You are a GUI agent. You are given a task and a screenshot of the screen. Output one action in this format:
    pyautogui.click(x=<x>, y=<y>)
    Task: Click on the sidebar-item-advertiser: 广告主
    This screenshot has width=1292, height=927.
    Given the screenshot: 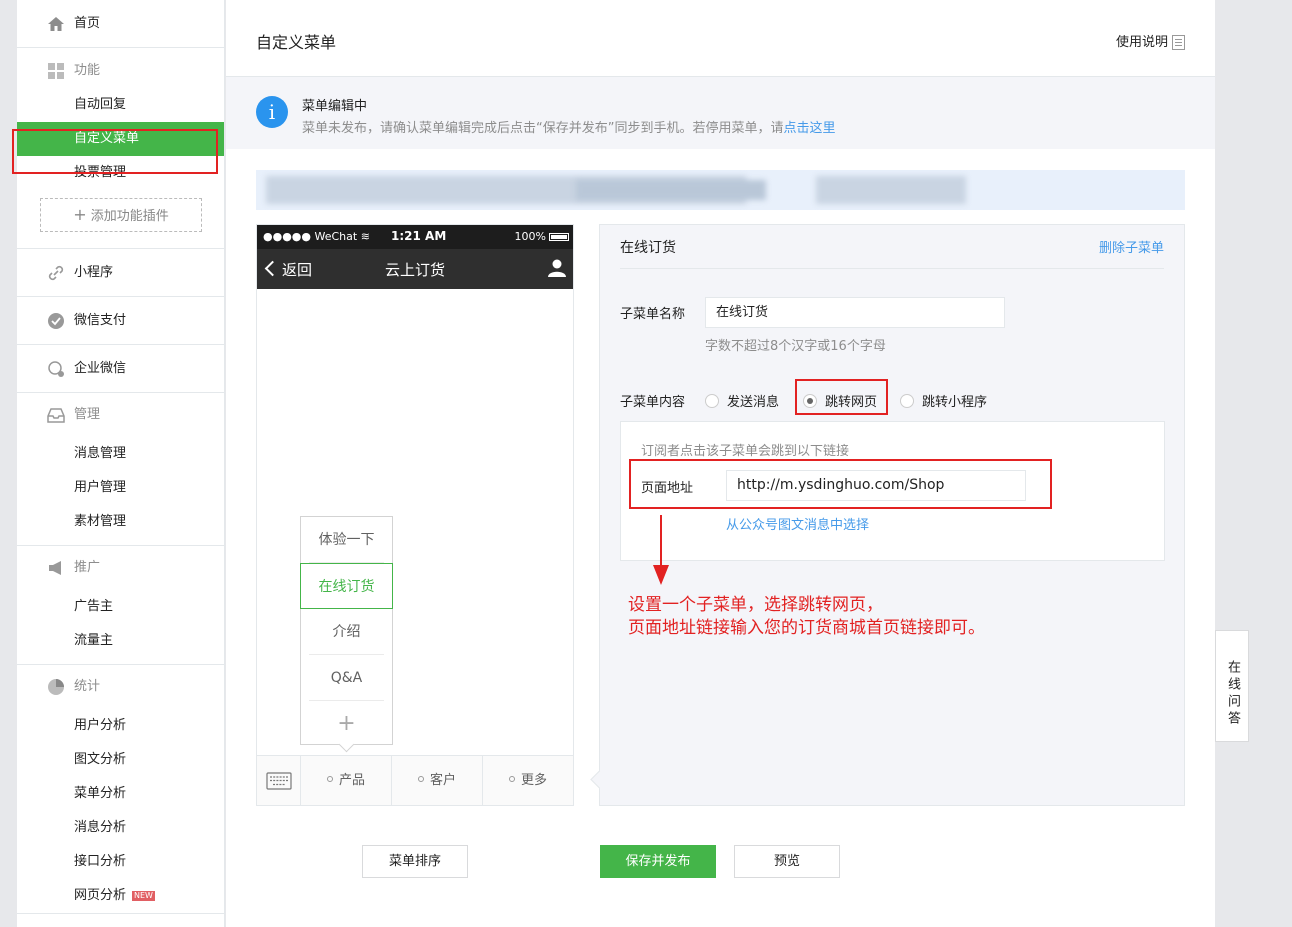 What is the action you would take?
    pyautogui.click(x=120, y=607)
    